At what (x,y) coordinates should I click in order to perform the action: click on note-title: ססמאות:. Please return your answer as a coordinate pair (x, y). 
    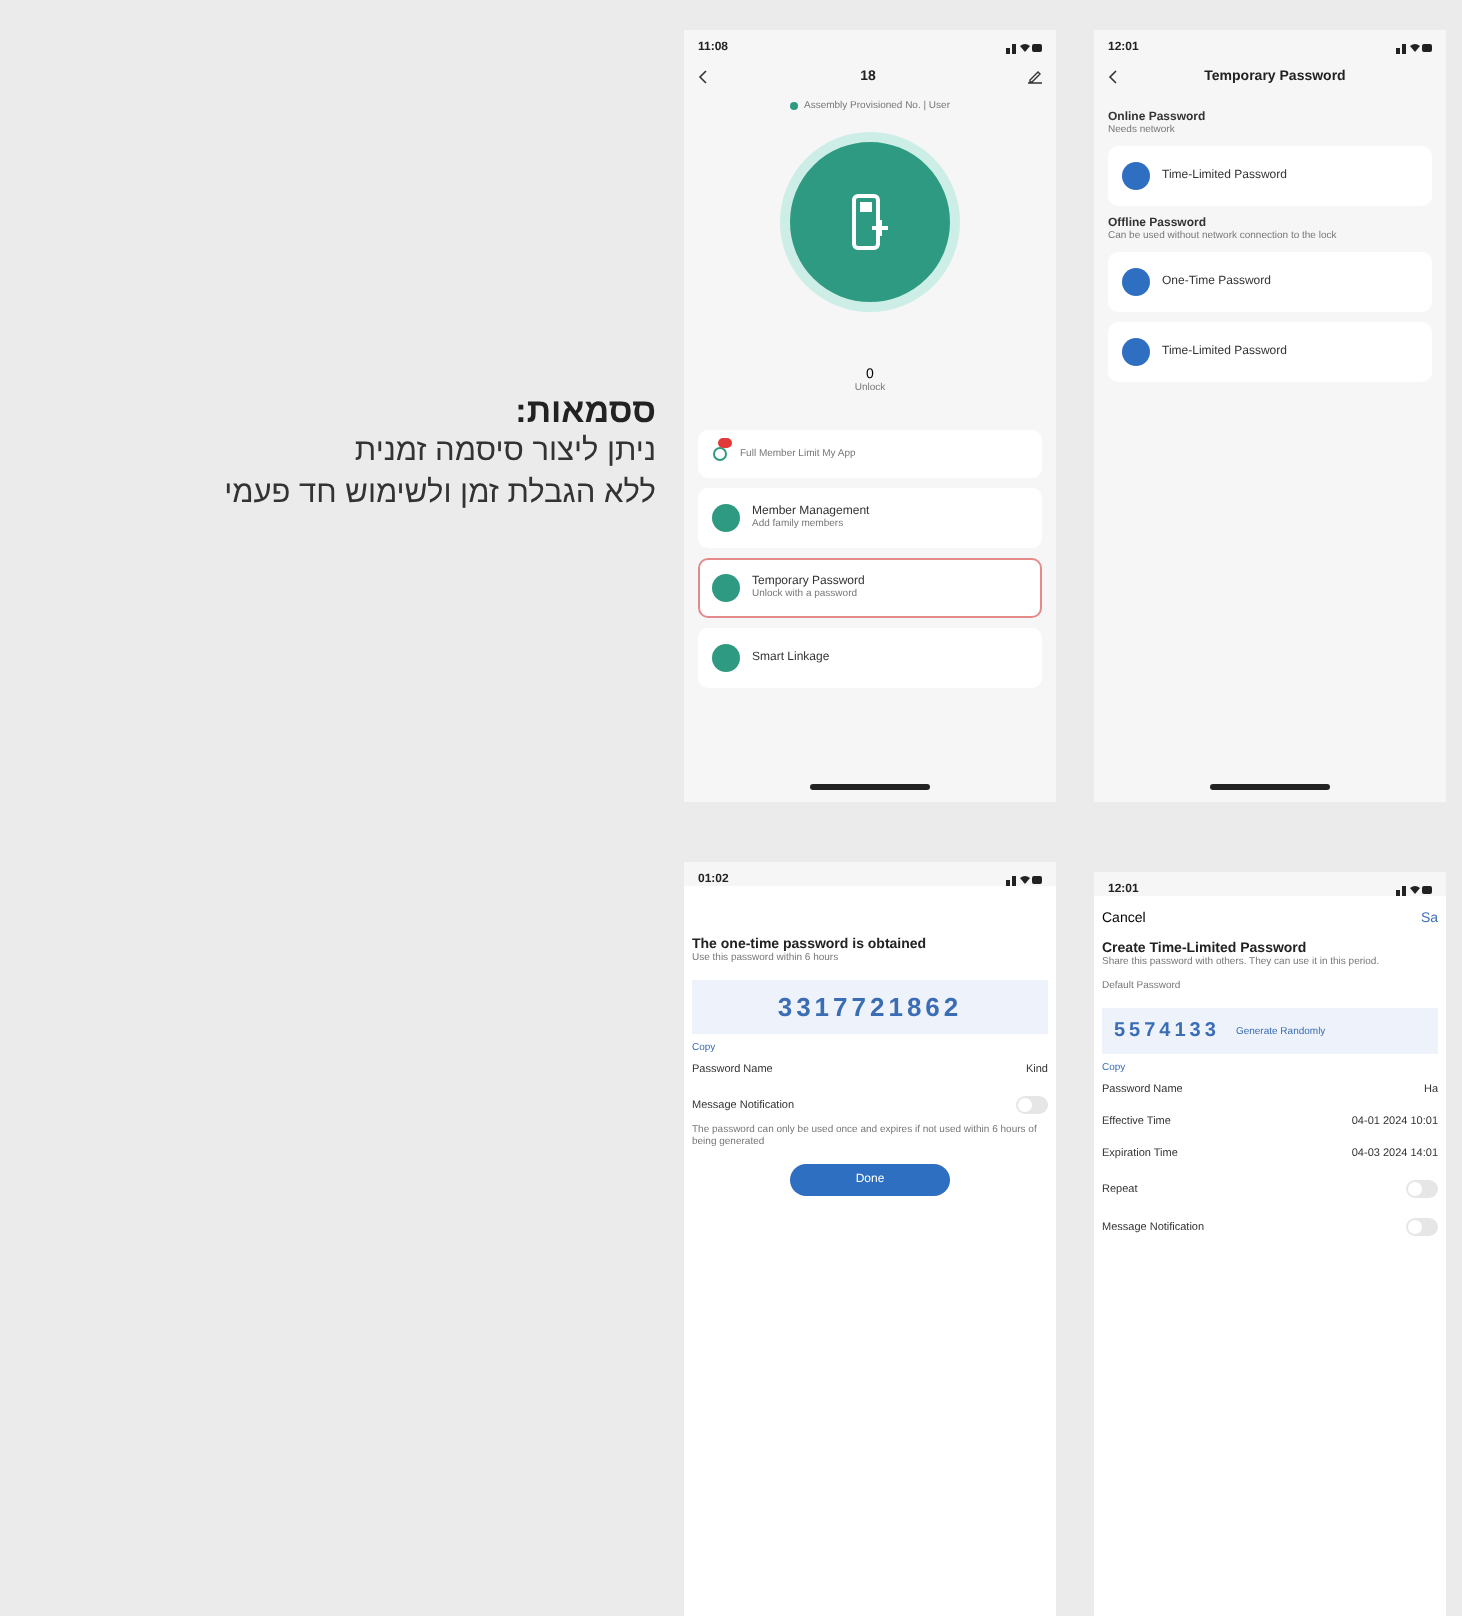
    Looking at the image, I should click on (585, 412).